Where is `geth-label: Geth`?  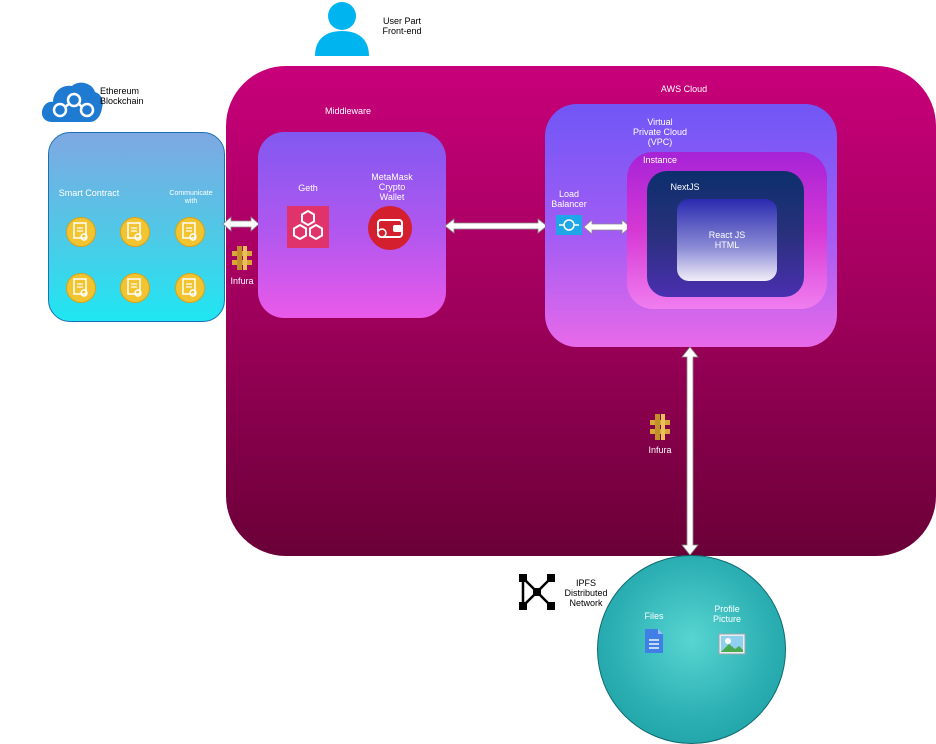
geth-label: Geth is located at coordinates (308, 188).